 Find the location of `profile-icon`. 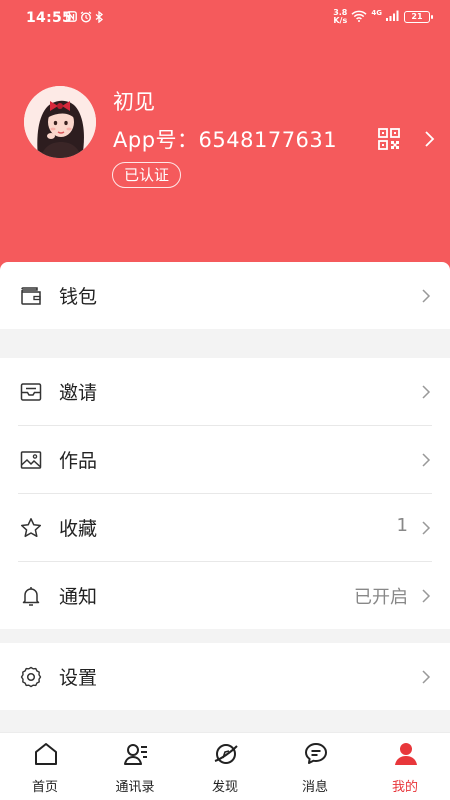

profile-icon is located at coordinates (406, 754).